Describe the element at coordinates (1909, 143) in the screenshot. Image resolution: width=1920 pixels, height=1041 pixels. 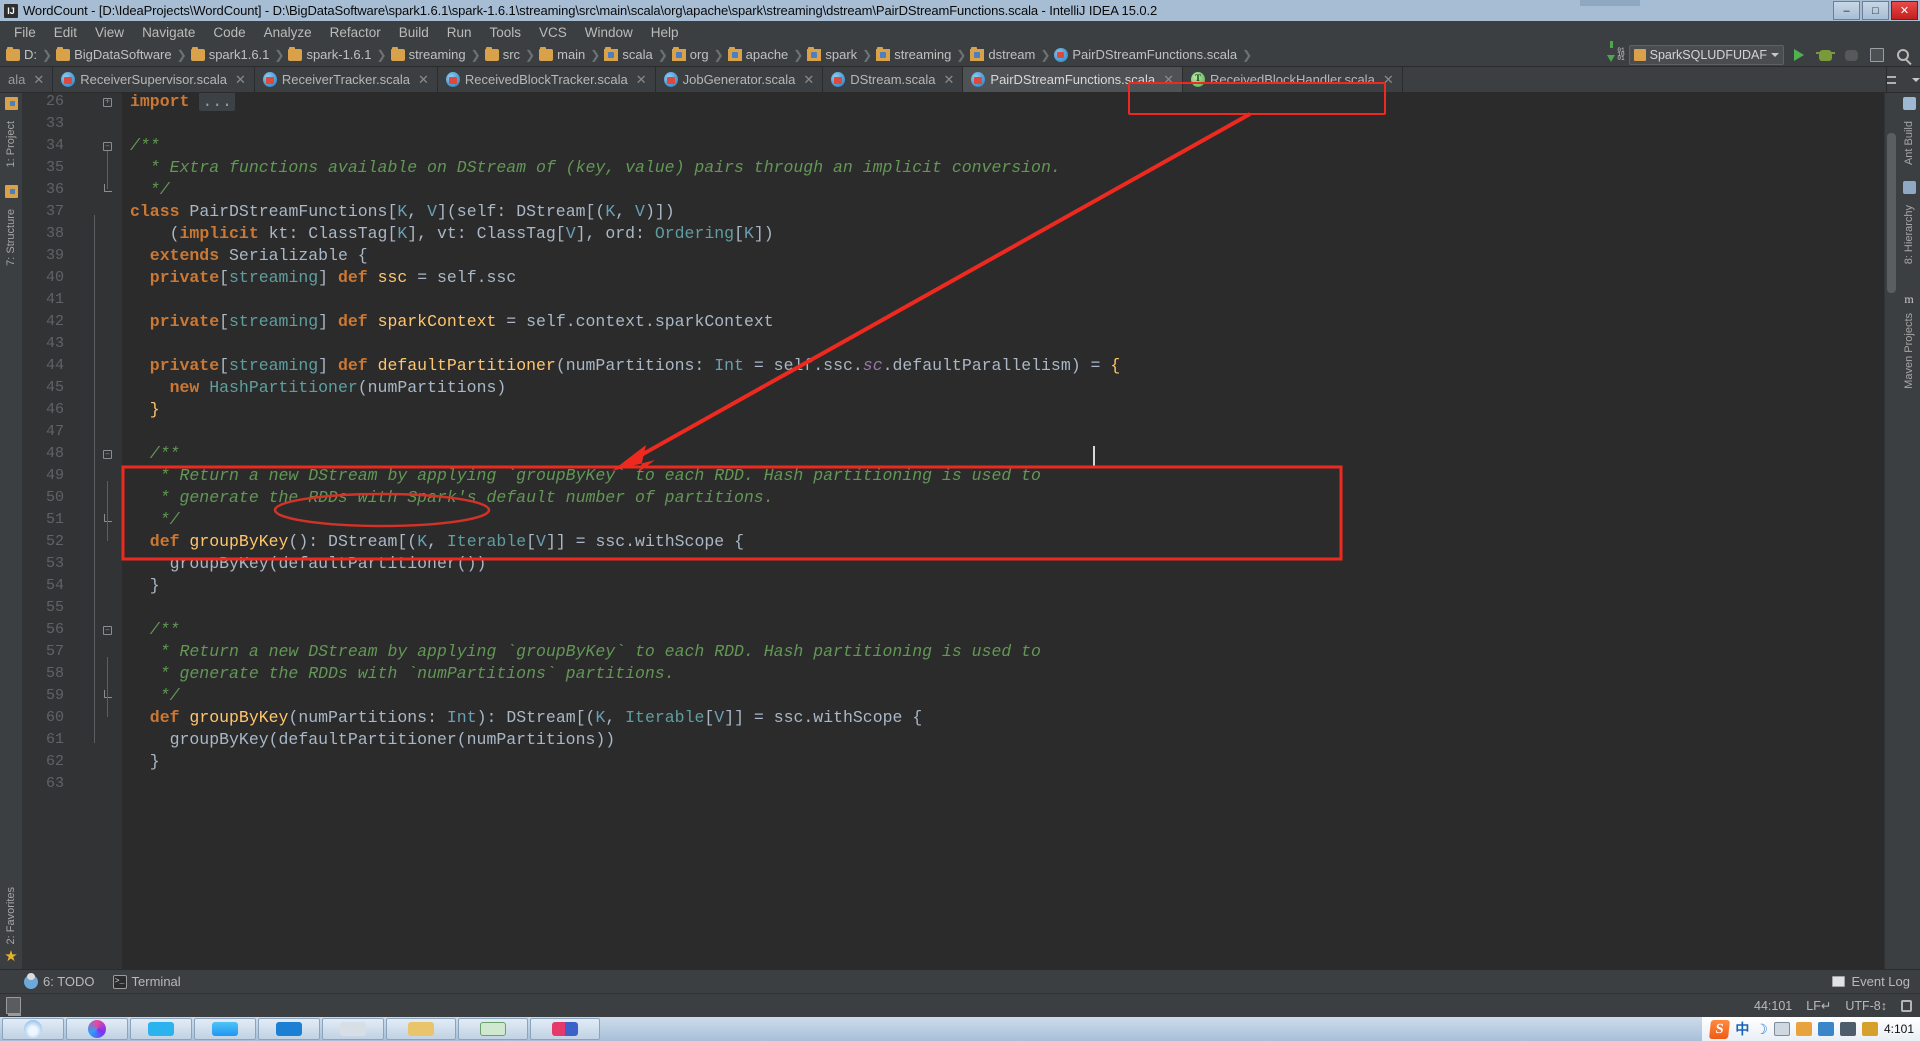
I see `sidebar-item-ant-build: Ant Build` at that location.